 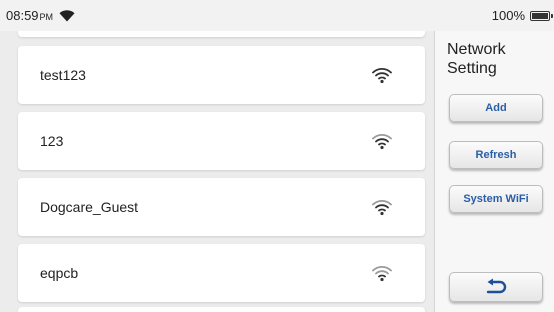 I want to click on refresh-button: Refresh, so click(x=496, y=155).